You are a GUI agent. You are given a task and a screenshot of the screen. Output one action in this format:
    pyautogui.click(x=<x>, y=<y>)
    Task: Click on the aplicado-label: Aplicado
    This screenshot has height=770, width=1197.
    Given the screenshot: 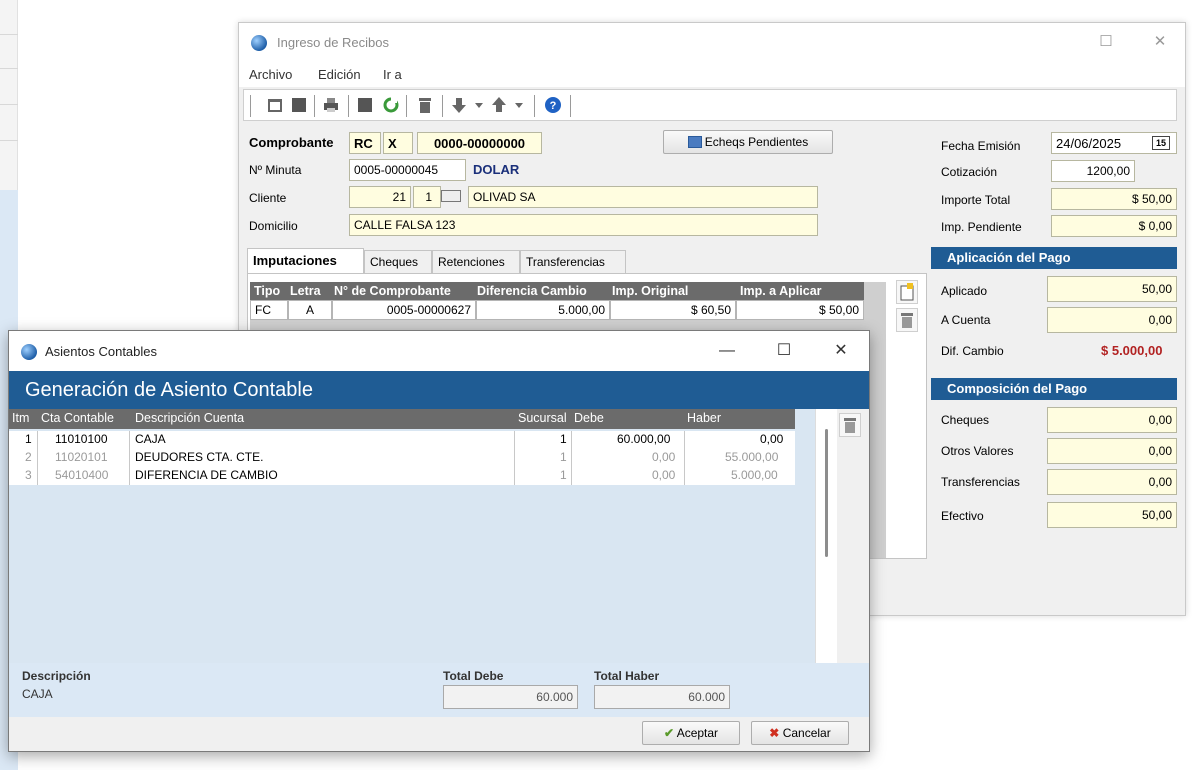 What is the action you would take?
    pyautogui.click(x=964, y=291)
    